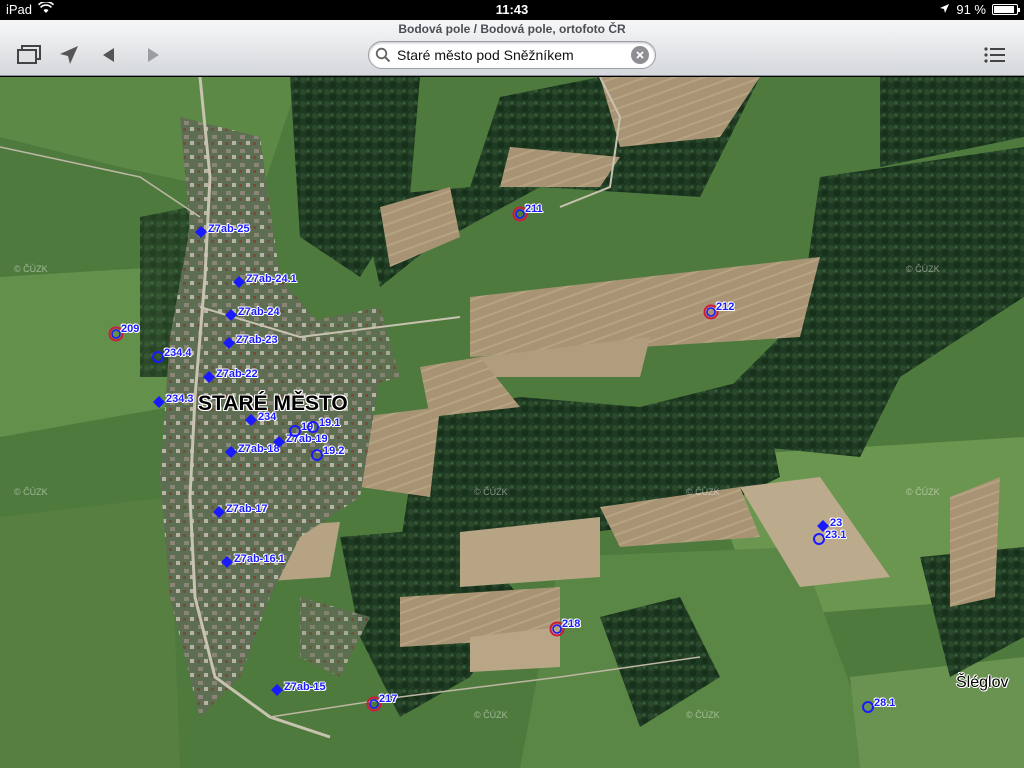 The width and height of the screenshot is (1024, 768). I want to click on status-bar: iPad 11:43 91 %, so click(512, 10).